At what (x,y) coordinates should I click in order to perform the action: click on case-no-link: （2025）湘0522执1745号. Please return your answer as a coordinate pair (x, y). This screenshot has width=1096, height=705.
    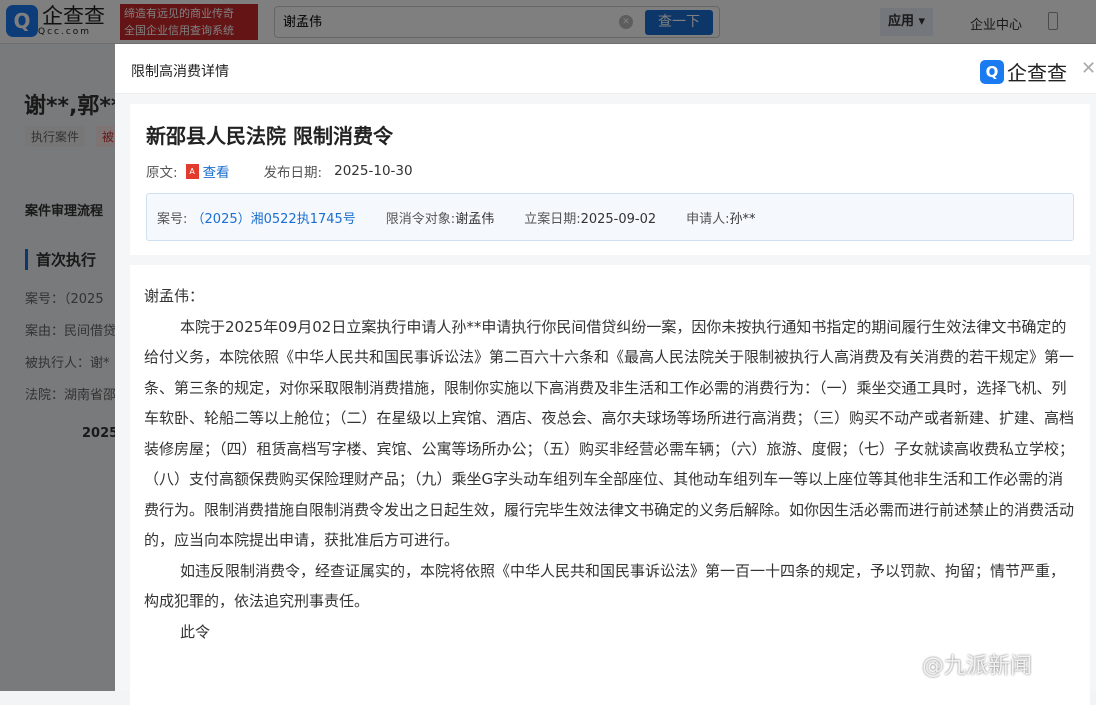
    Looking at the image, I should click on (274, 219).